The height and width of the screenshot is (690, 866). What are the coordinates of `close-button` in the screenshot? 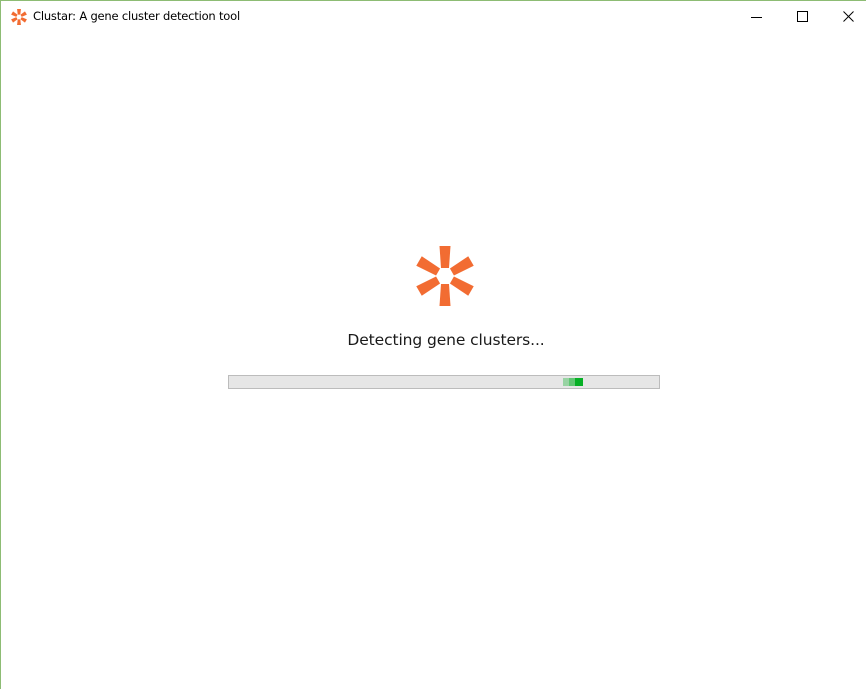 It's located at (846, 16).